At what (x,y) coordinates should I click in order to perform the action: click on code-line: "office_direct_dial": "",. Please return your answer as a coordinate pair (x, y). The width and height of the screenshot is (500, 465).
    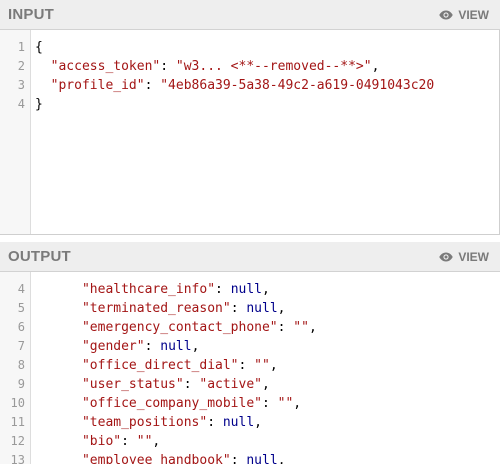
    Looking at the image, I should click on (265, 365).